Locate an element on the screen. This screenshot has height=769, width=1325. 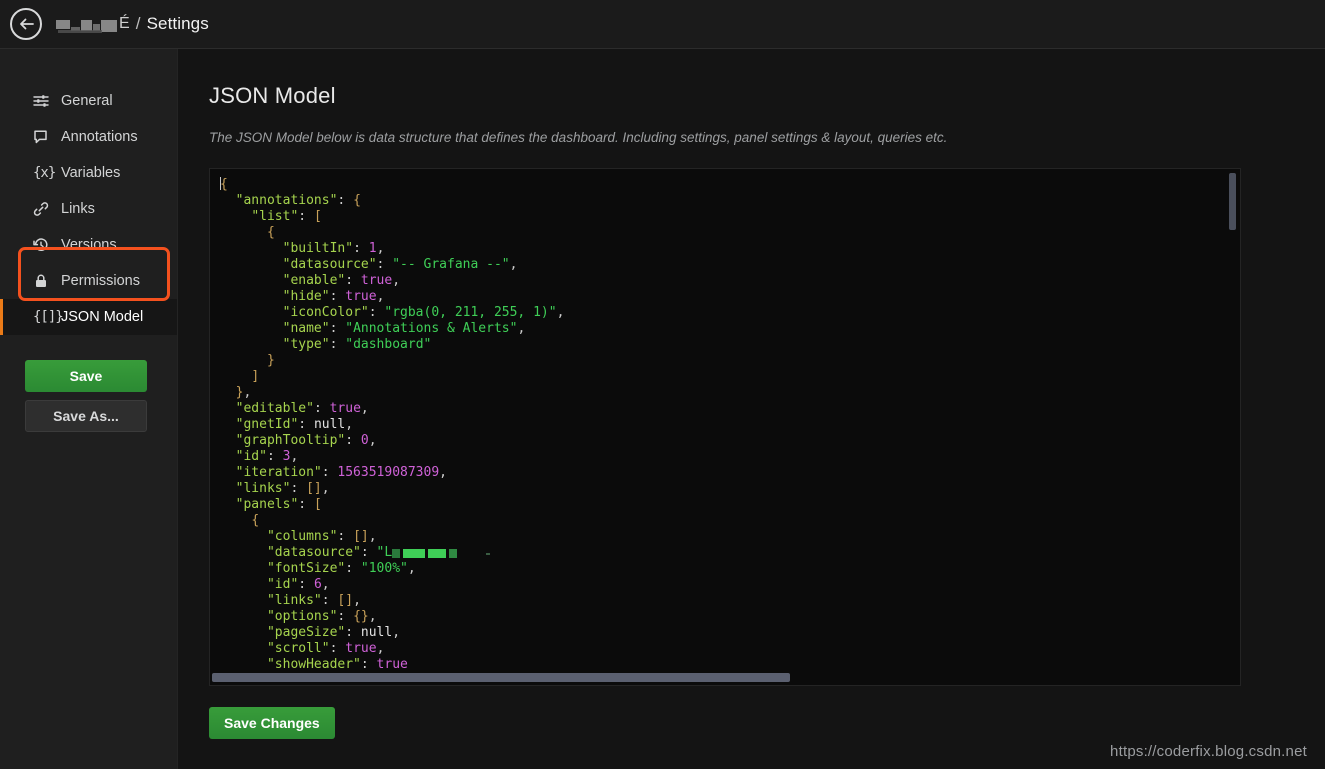
editor-vertical-scrollbar-thumb is located at coordinates (1232, 201).